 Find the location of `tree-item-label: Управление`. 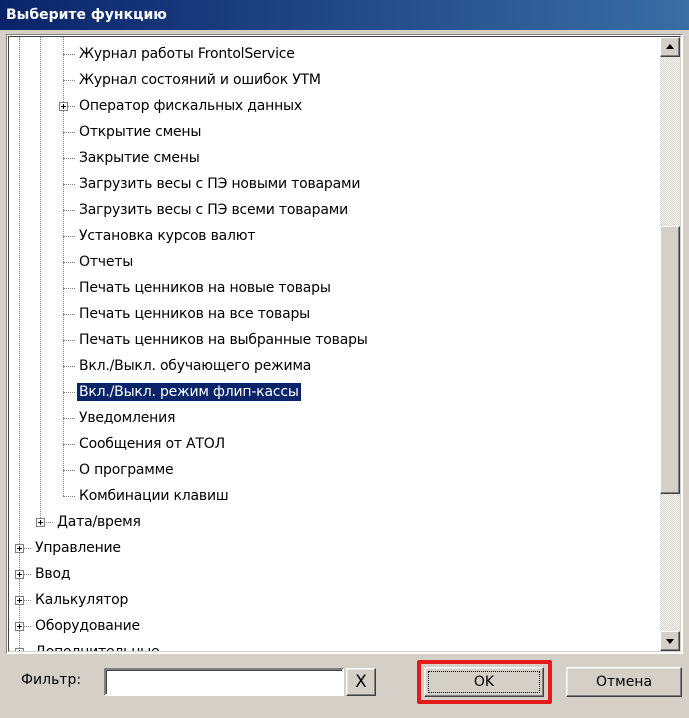

tree-item-label: Управление is located at coordinates (78, 548).